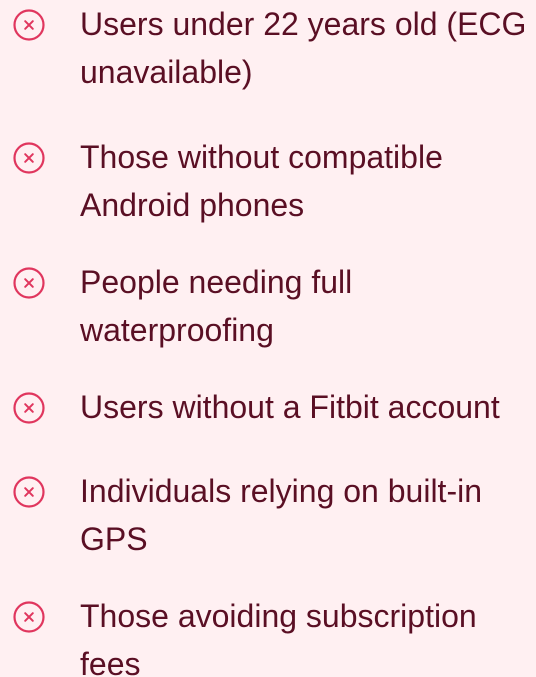  What do you see at coordinates (216, 306) in the screenshot?
I see `list-item-label: People needing full waterproofing` at bounding box center [216, 306].